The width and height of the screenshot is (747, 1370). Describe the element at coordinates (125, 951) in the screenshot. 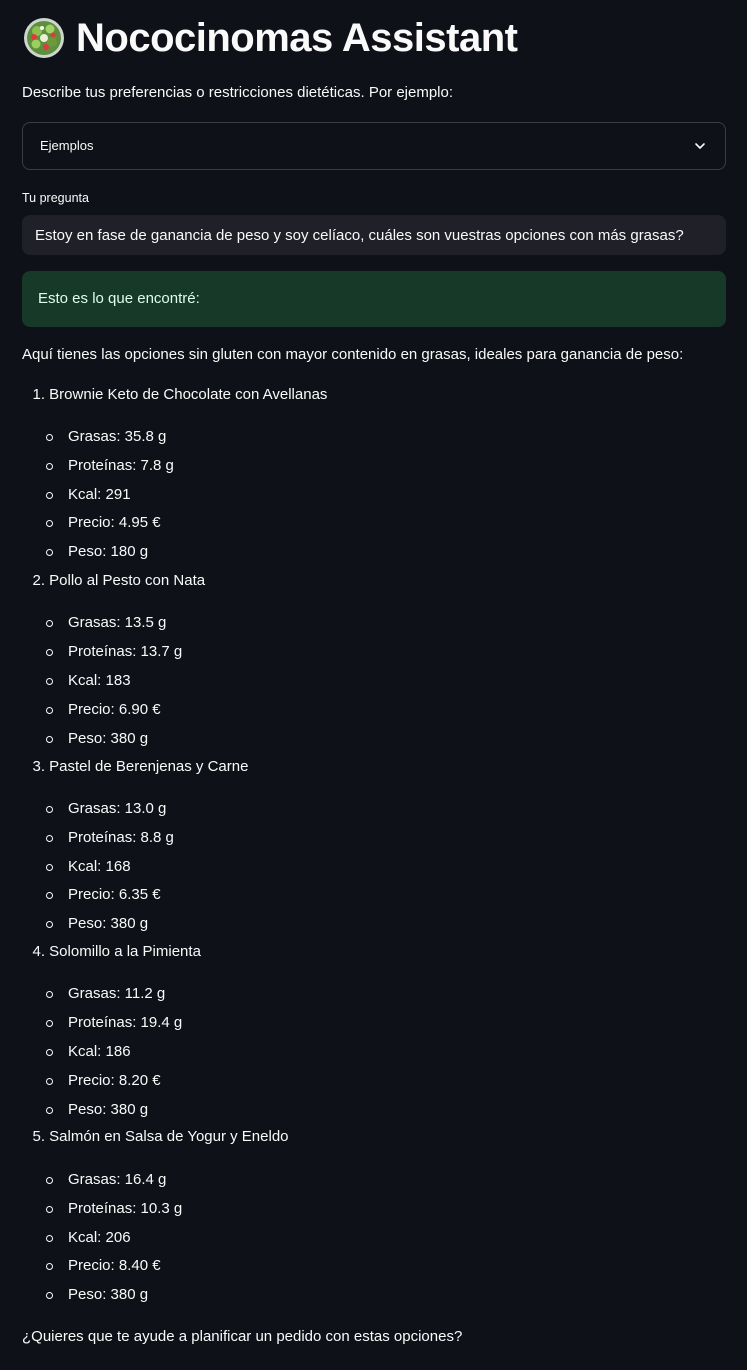

I see `option-name: Solomillo a la Pimienta` at that location.